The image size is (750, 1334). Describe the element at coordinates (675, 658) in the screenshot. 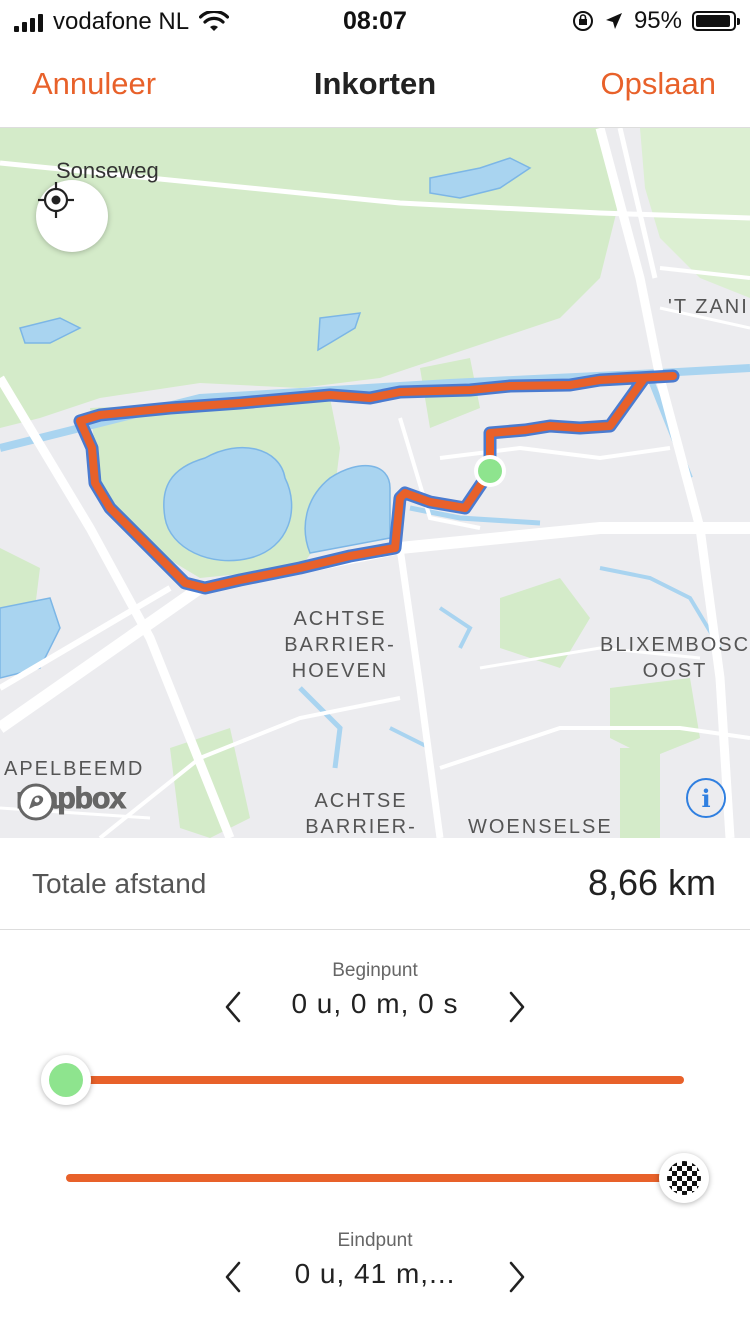

I see `map-label-blixembosch-oost: BLIXEMBOSC OOST` at that location.